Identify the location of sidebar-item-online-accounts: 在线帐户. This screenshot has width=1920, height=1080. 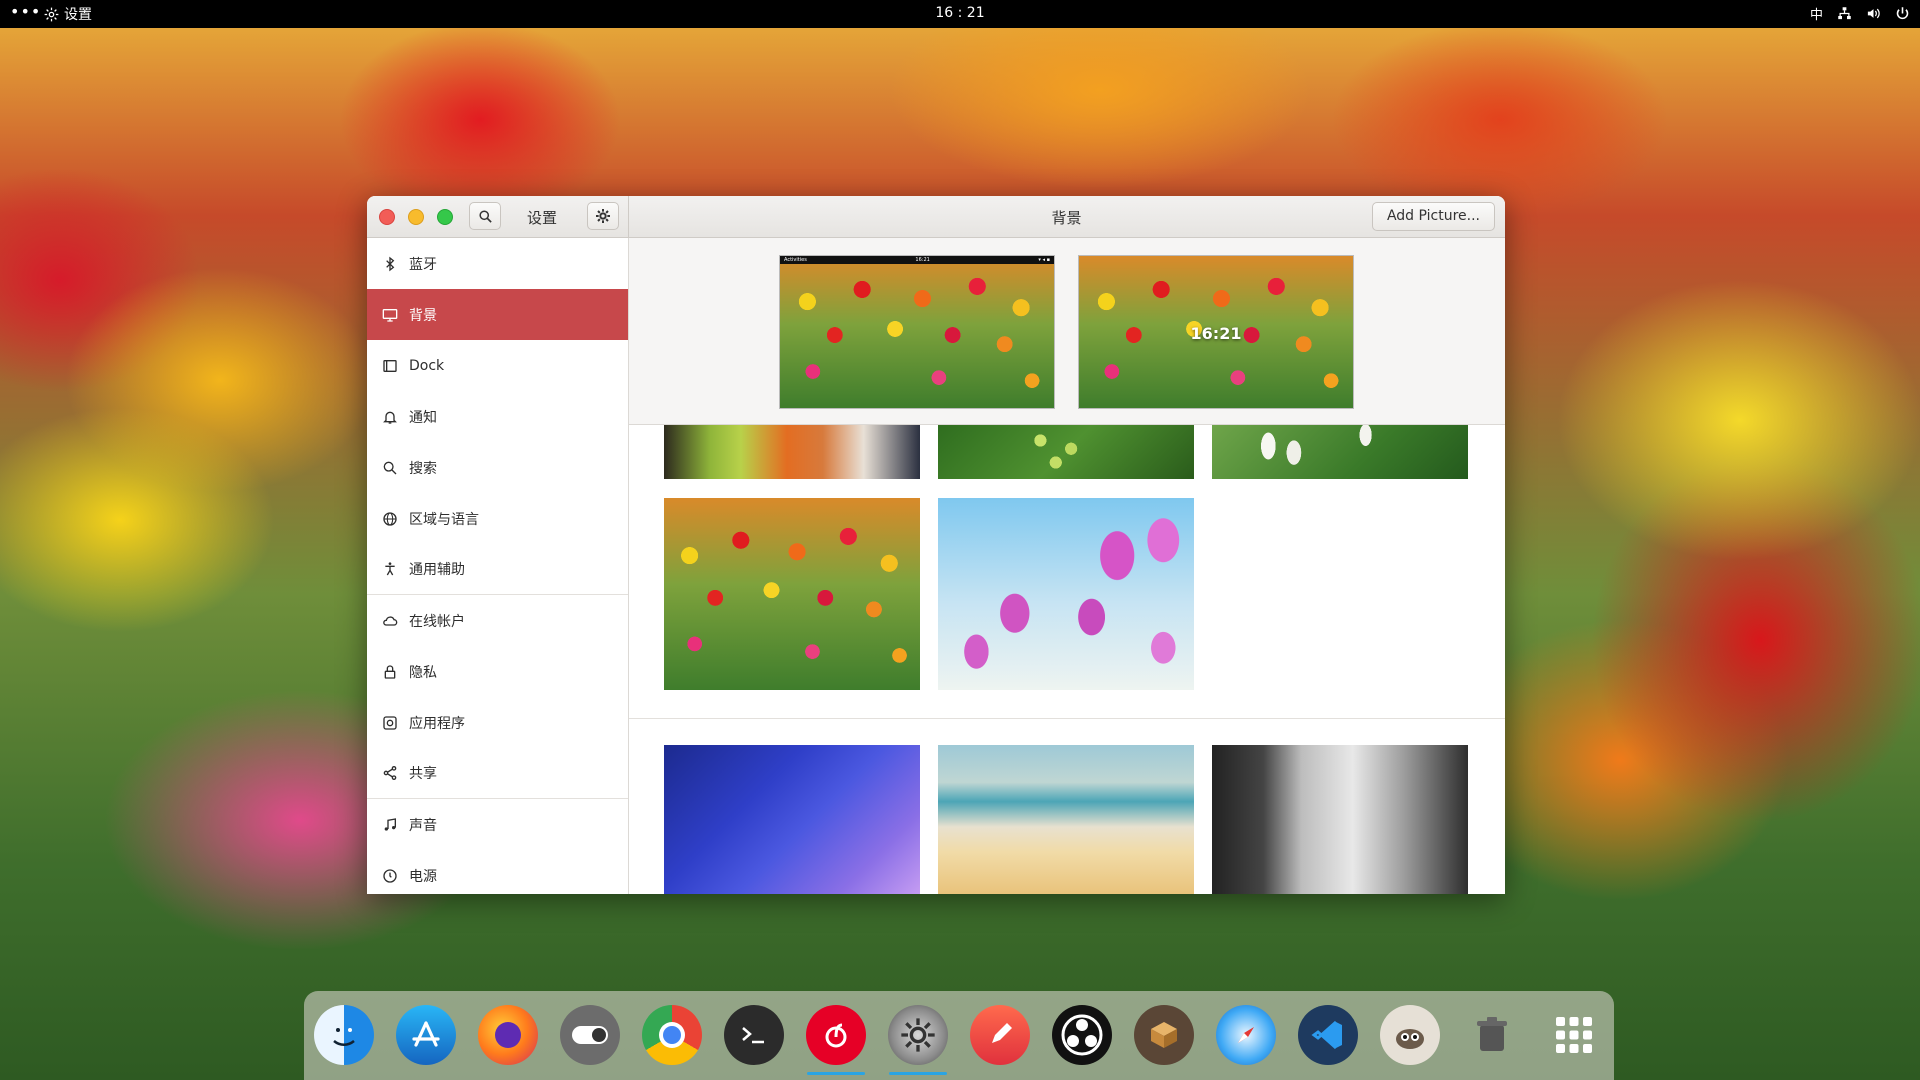
(497, 620).